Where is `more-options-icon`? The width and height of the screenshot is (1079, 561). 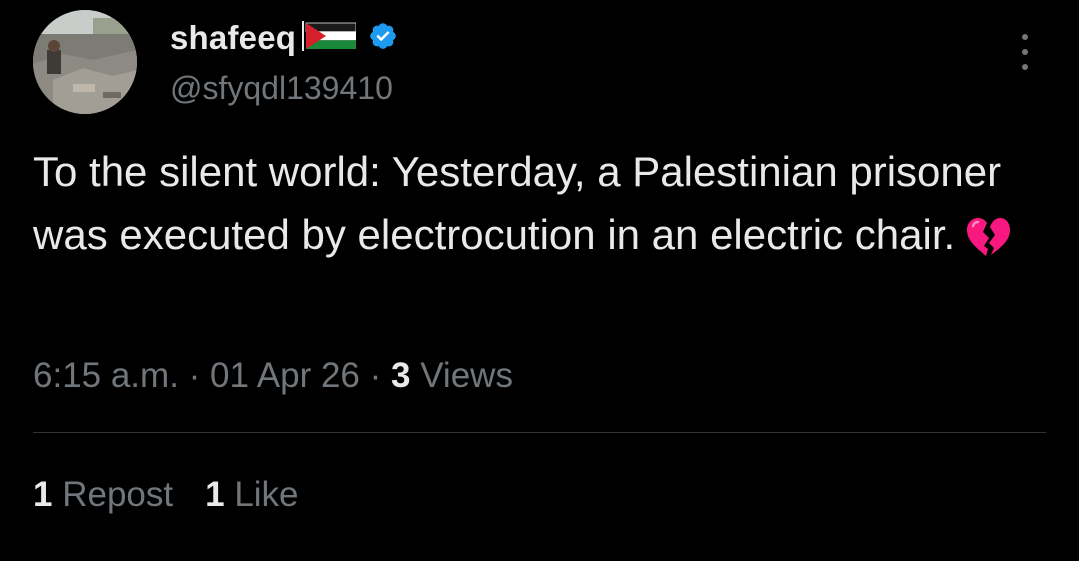 more-options-icon is located at coordinates (1025, 52).